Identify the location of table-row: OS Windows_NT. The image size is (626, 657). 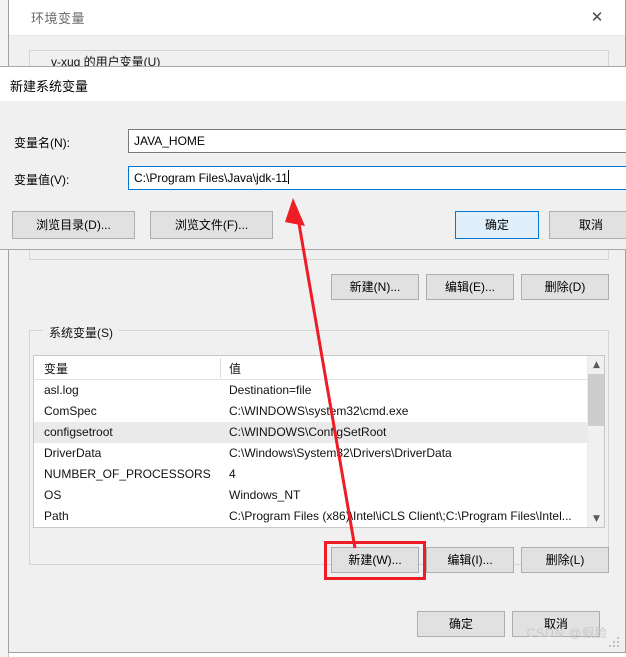
(319, 495).